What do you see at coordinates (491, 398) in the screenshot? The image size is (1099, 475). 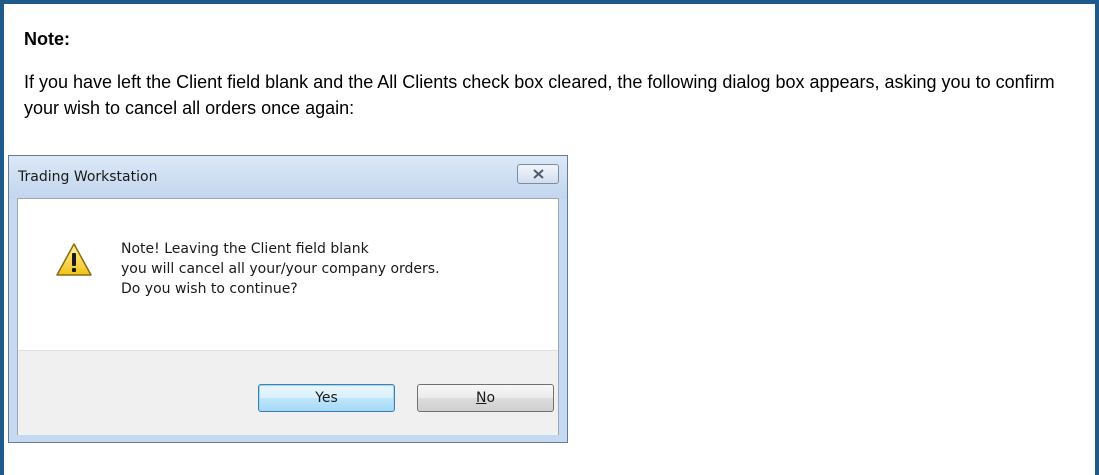 I see `no-label-rest: o` at bounding box center [491, 398].